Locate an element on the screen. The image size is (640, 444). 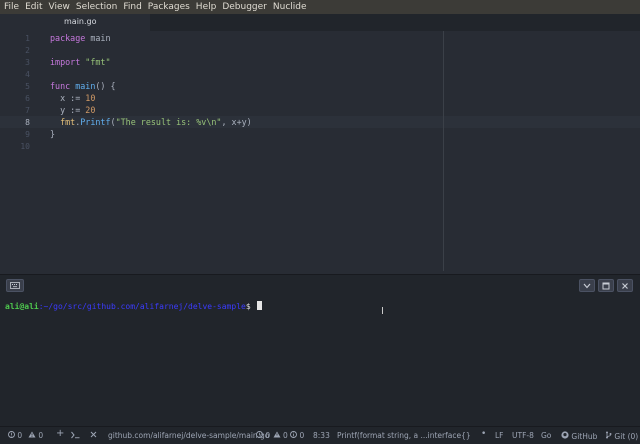
error-count-indicator: 0 is located at coordinates (15, 435).